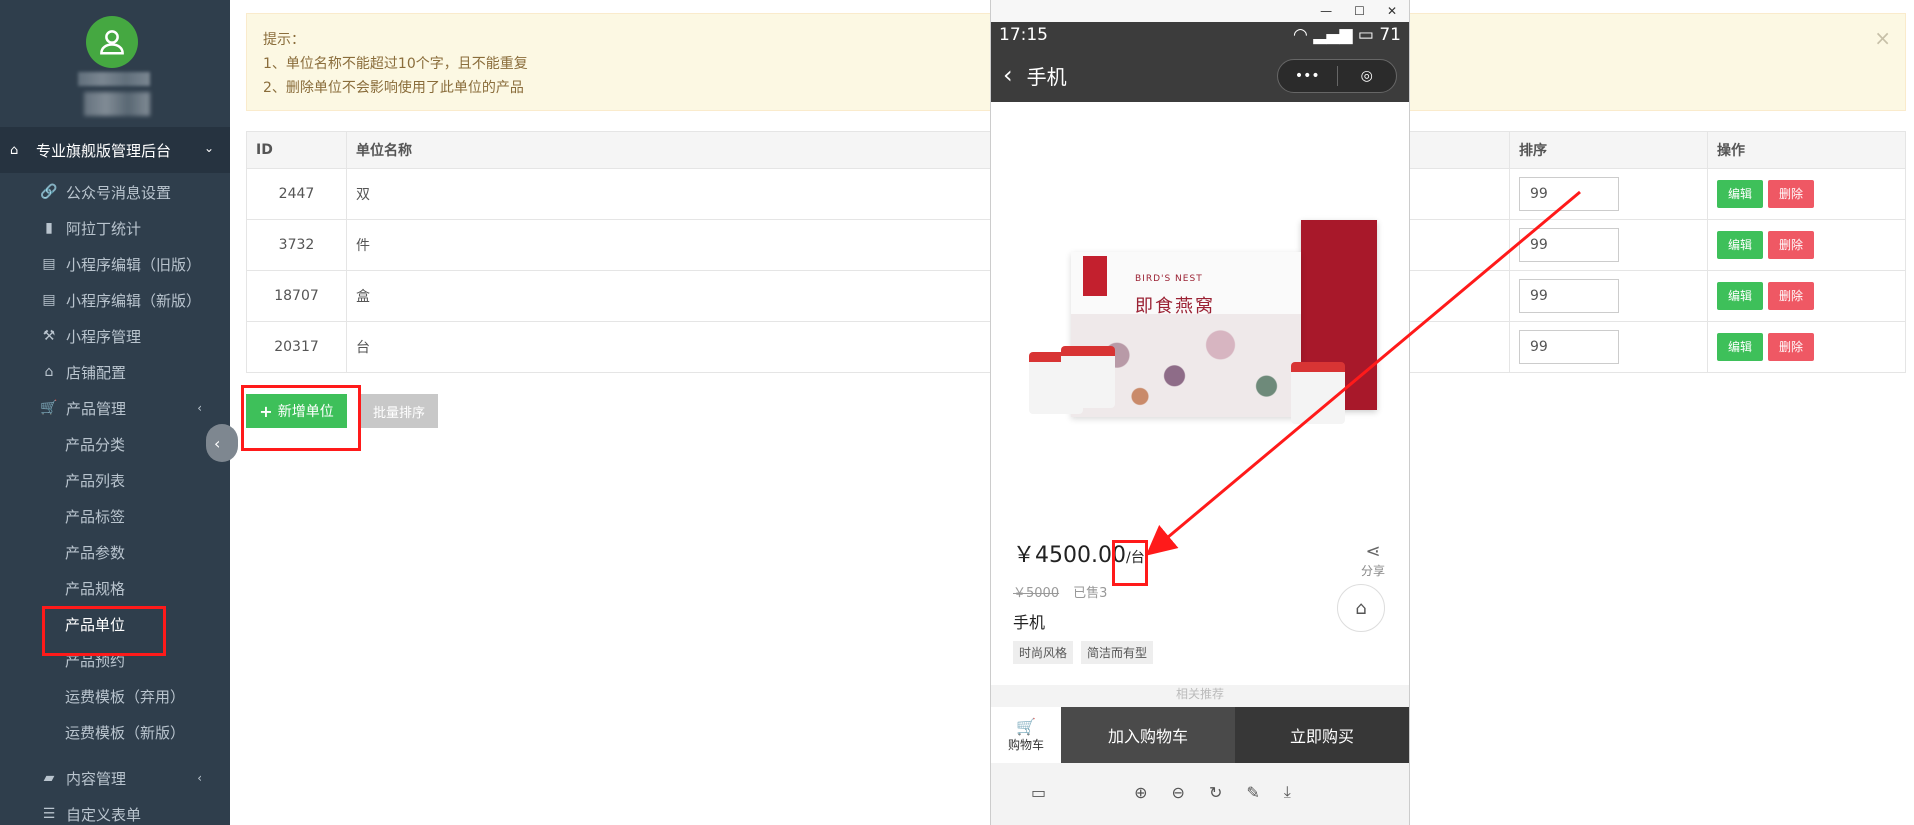 The height and width of the screenshot is (825, 1914). I want to click on sidebar-item-label: 阿拉丁统计, so click(104, 228).